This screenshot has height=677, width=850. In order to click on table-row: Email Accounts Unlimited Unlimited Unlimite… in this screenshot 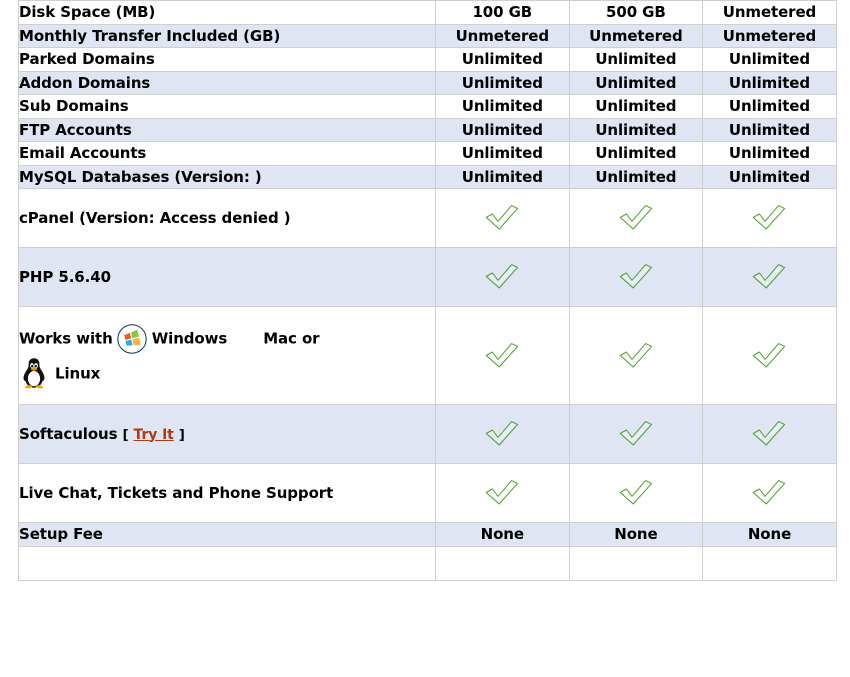, I will do `click(427, 153)`.